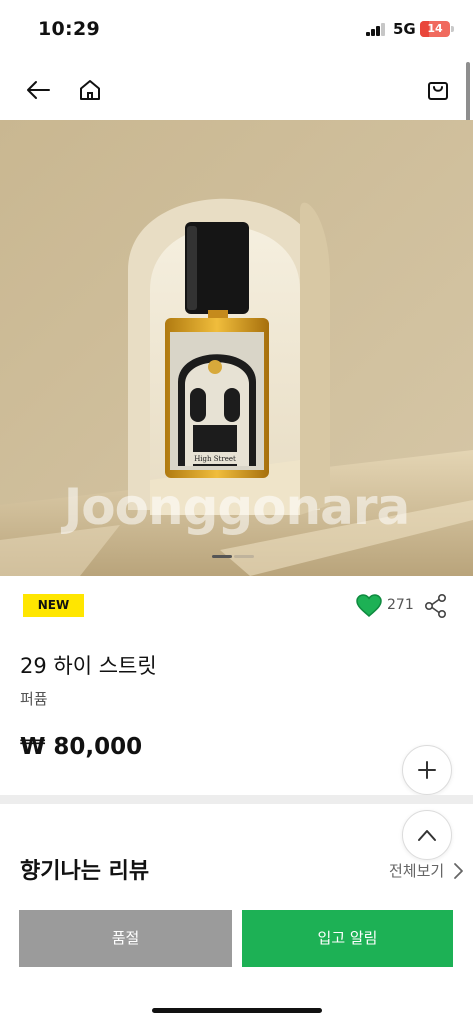  Describe the element at coordinates (88, 666) in the screenshot. I see `product-name: 29 하이 스트릿` at that location.